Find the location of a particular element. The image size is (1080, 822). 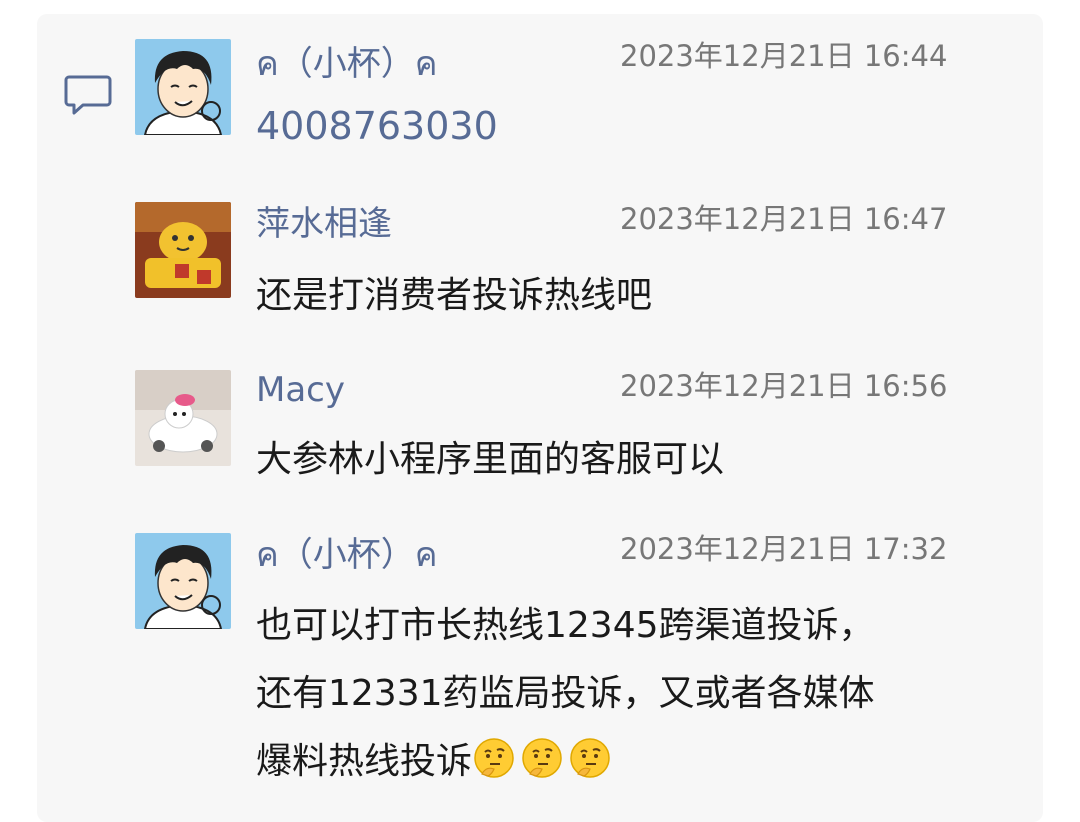

comment-timestamp: 2023年12月21日 16:47 is located at coordinates (784, 219).